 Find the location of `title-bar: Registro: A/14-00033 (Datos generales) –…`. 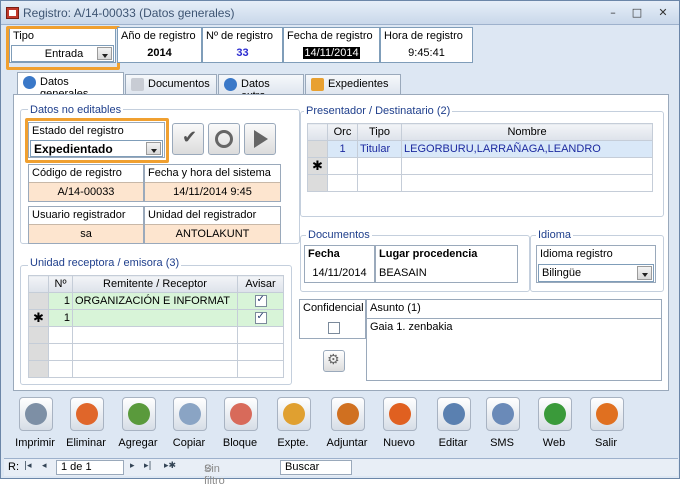

title-bar: Registro: A/14-00033 (Datos generales) –… is located at coordinates (340, 13).